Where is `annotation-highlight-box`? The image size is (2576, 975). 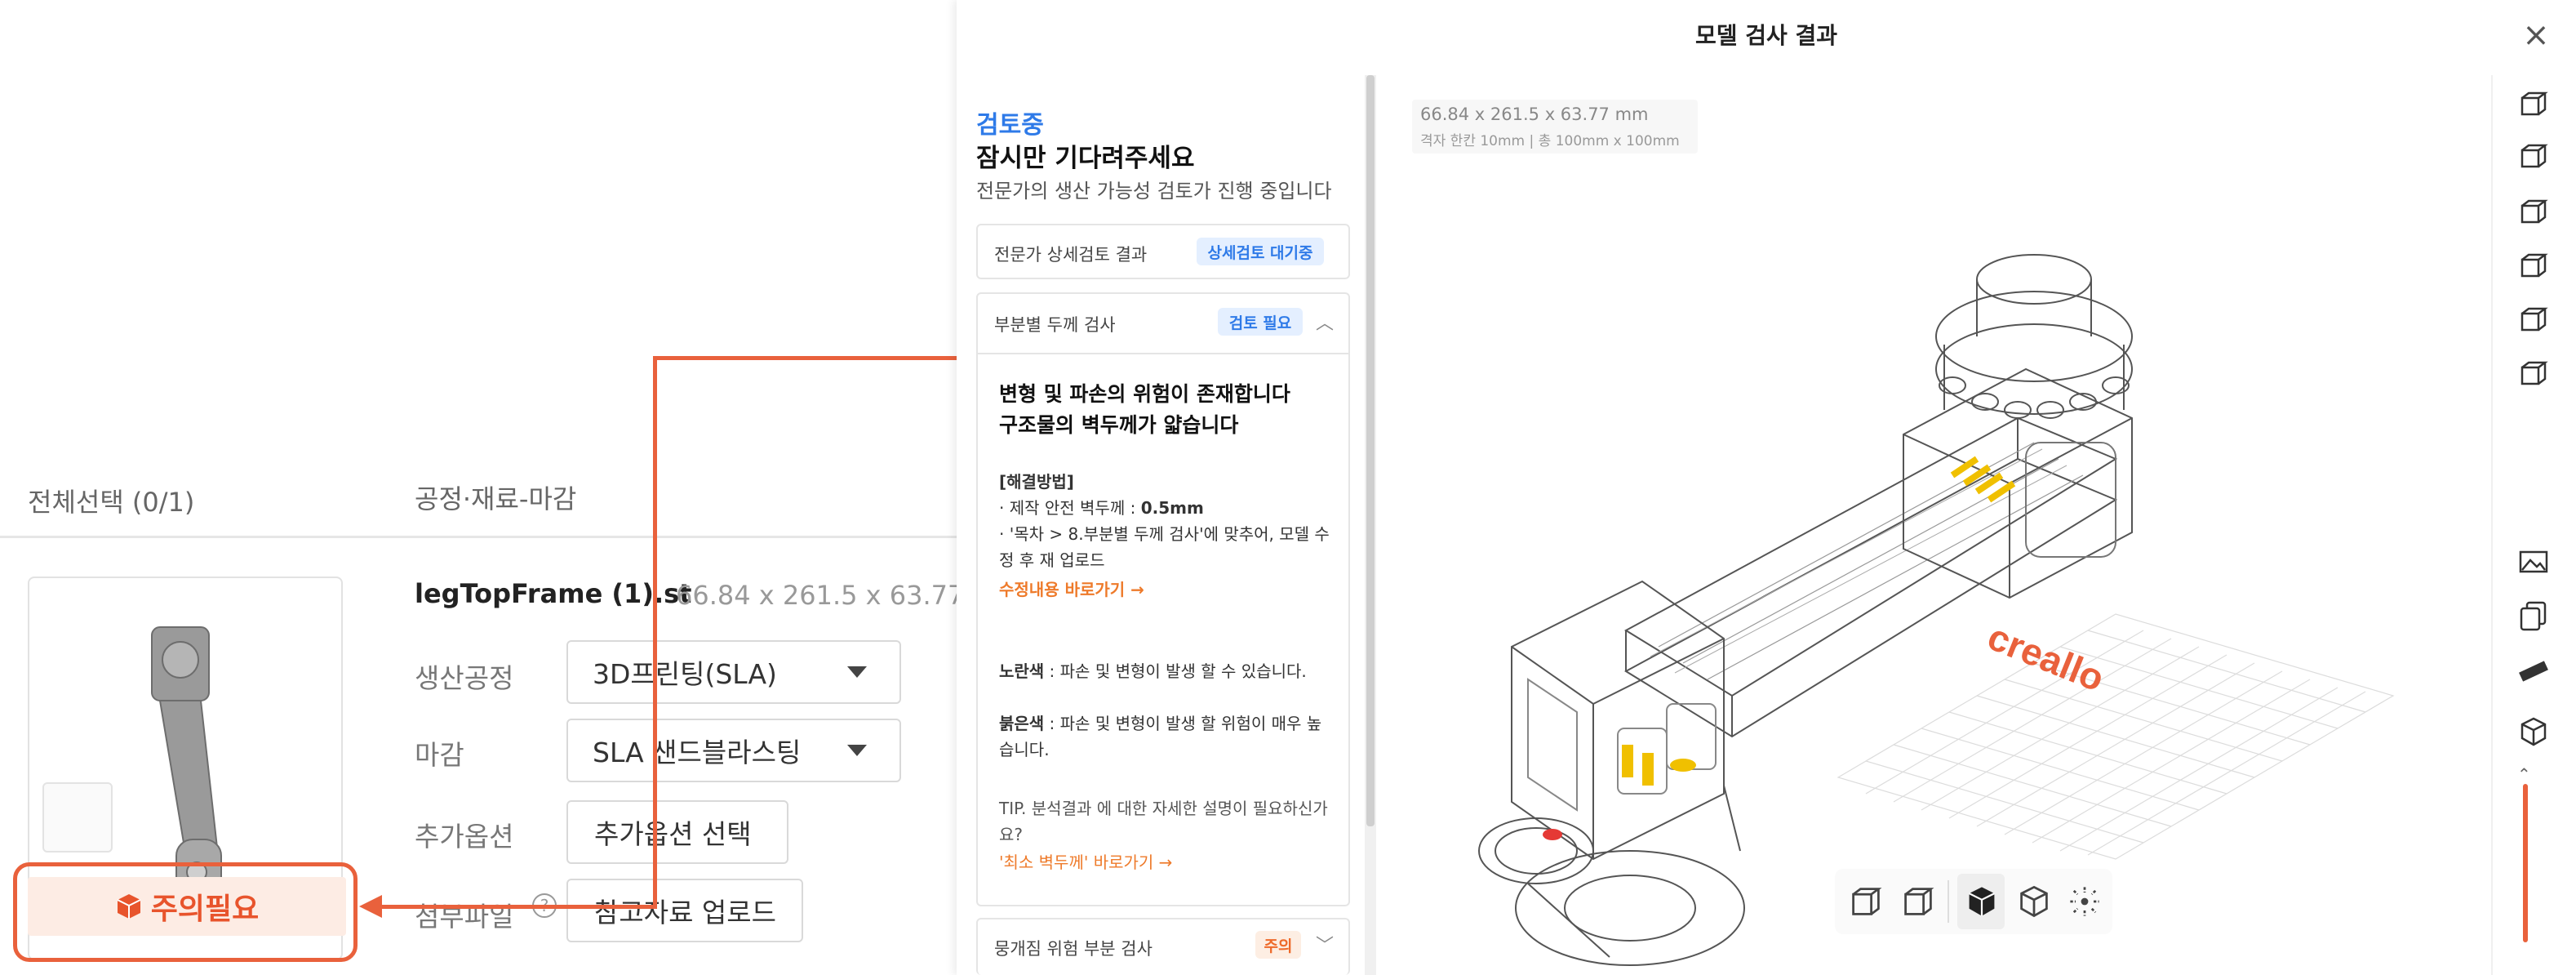
annotation-highlight-box is located at coordinates (185, 912).